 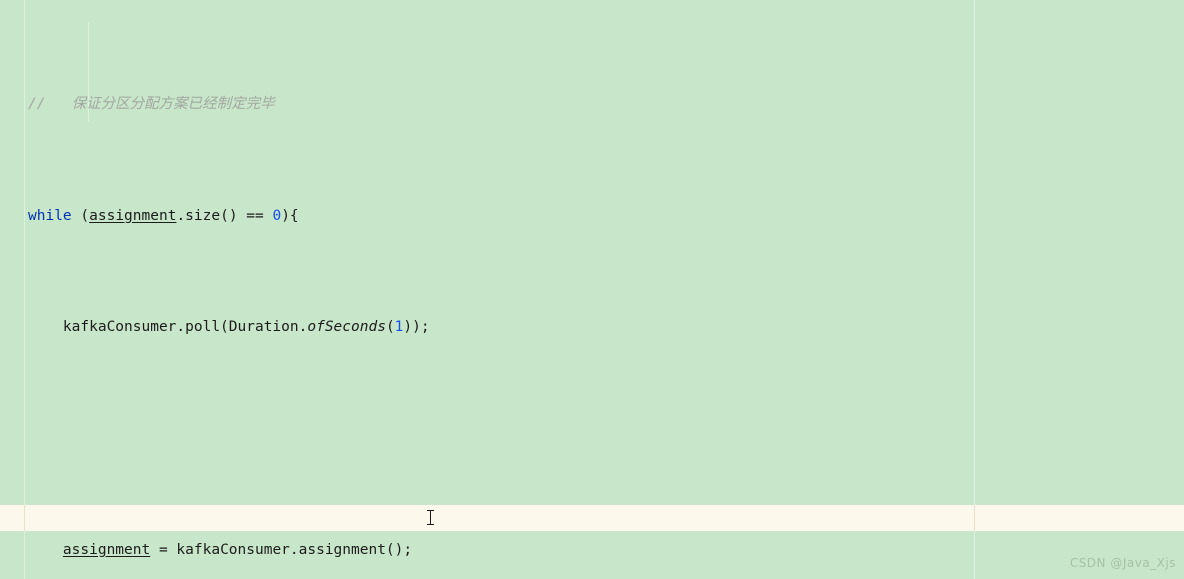 I want to click on code-line-2: while (assignment.size() == 0){, so click(x=592, y=216).